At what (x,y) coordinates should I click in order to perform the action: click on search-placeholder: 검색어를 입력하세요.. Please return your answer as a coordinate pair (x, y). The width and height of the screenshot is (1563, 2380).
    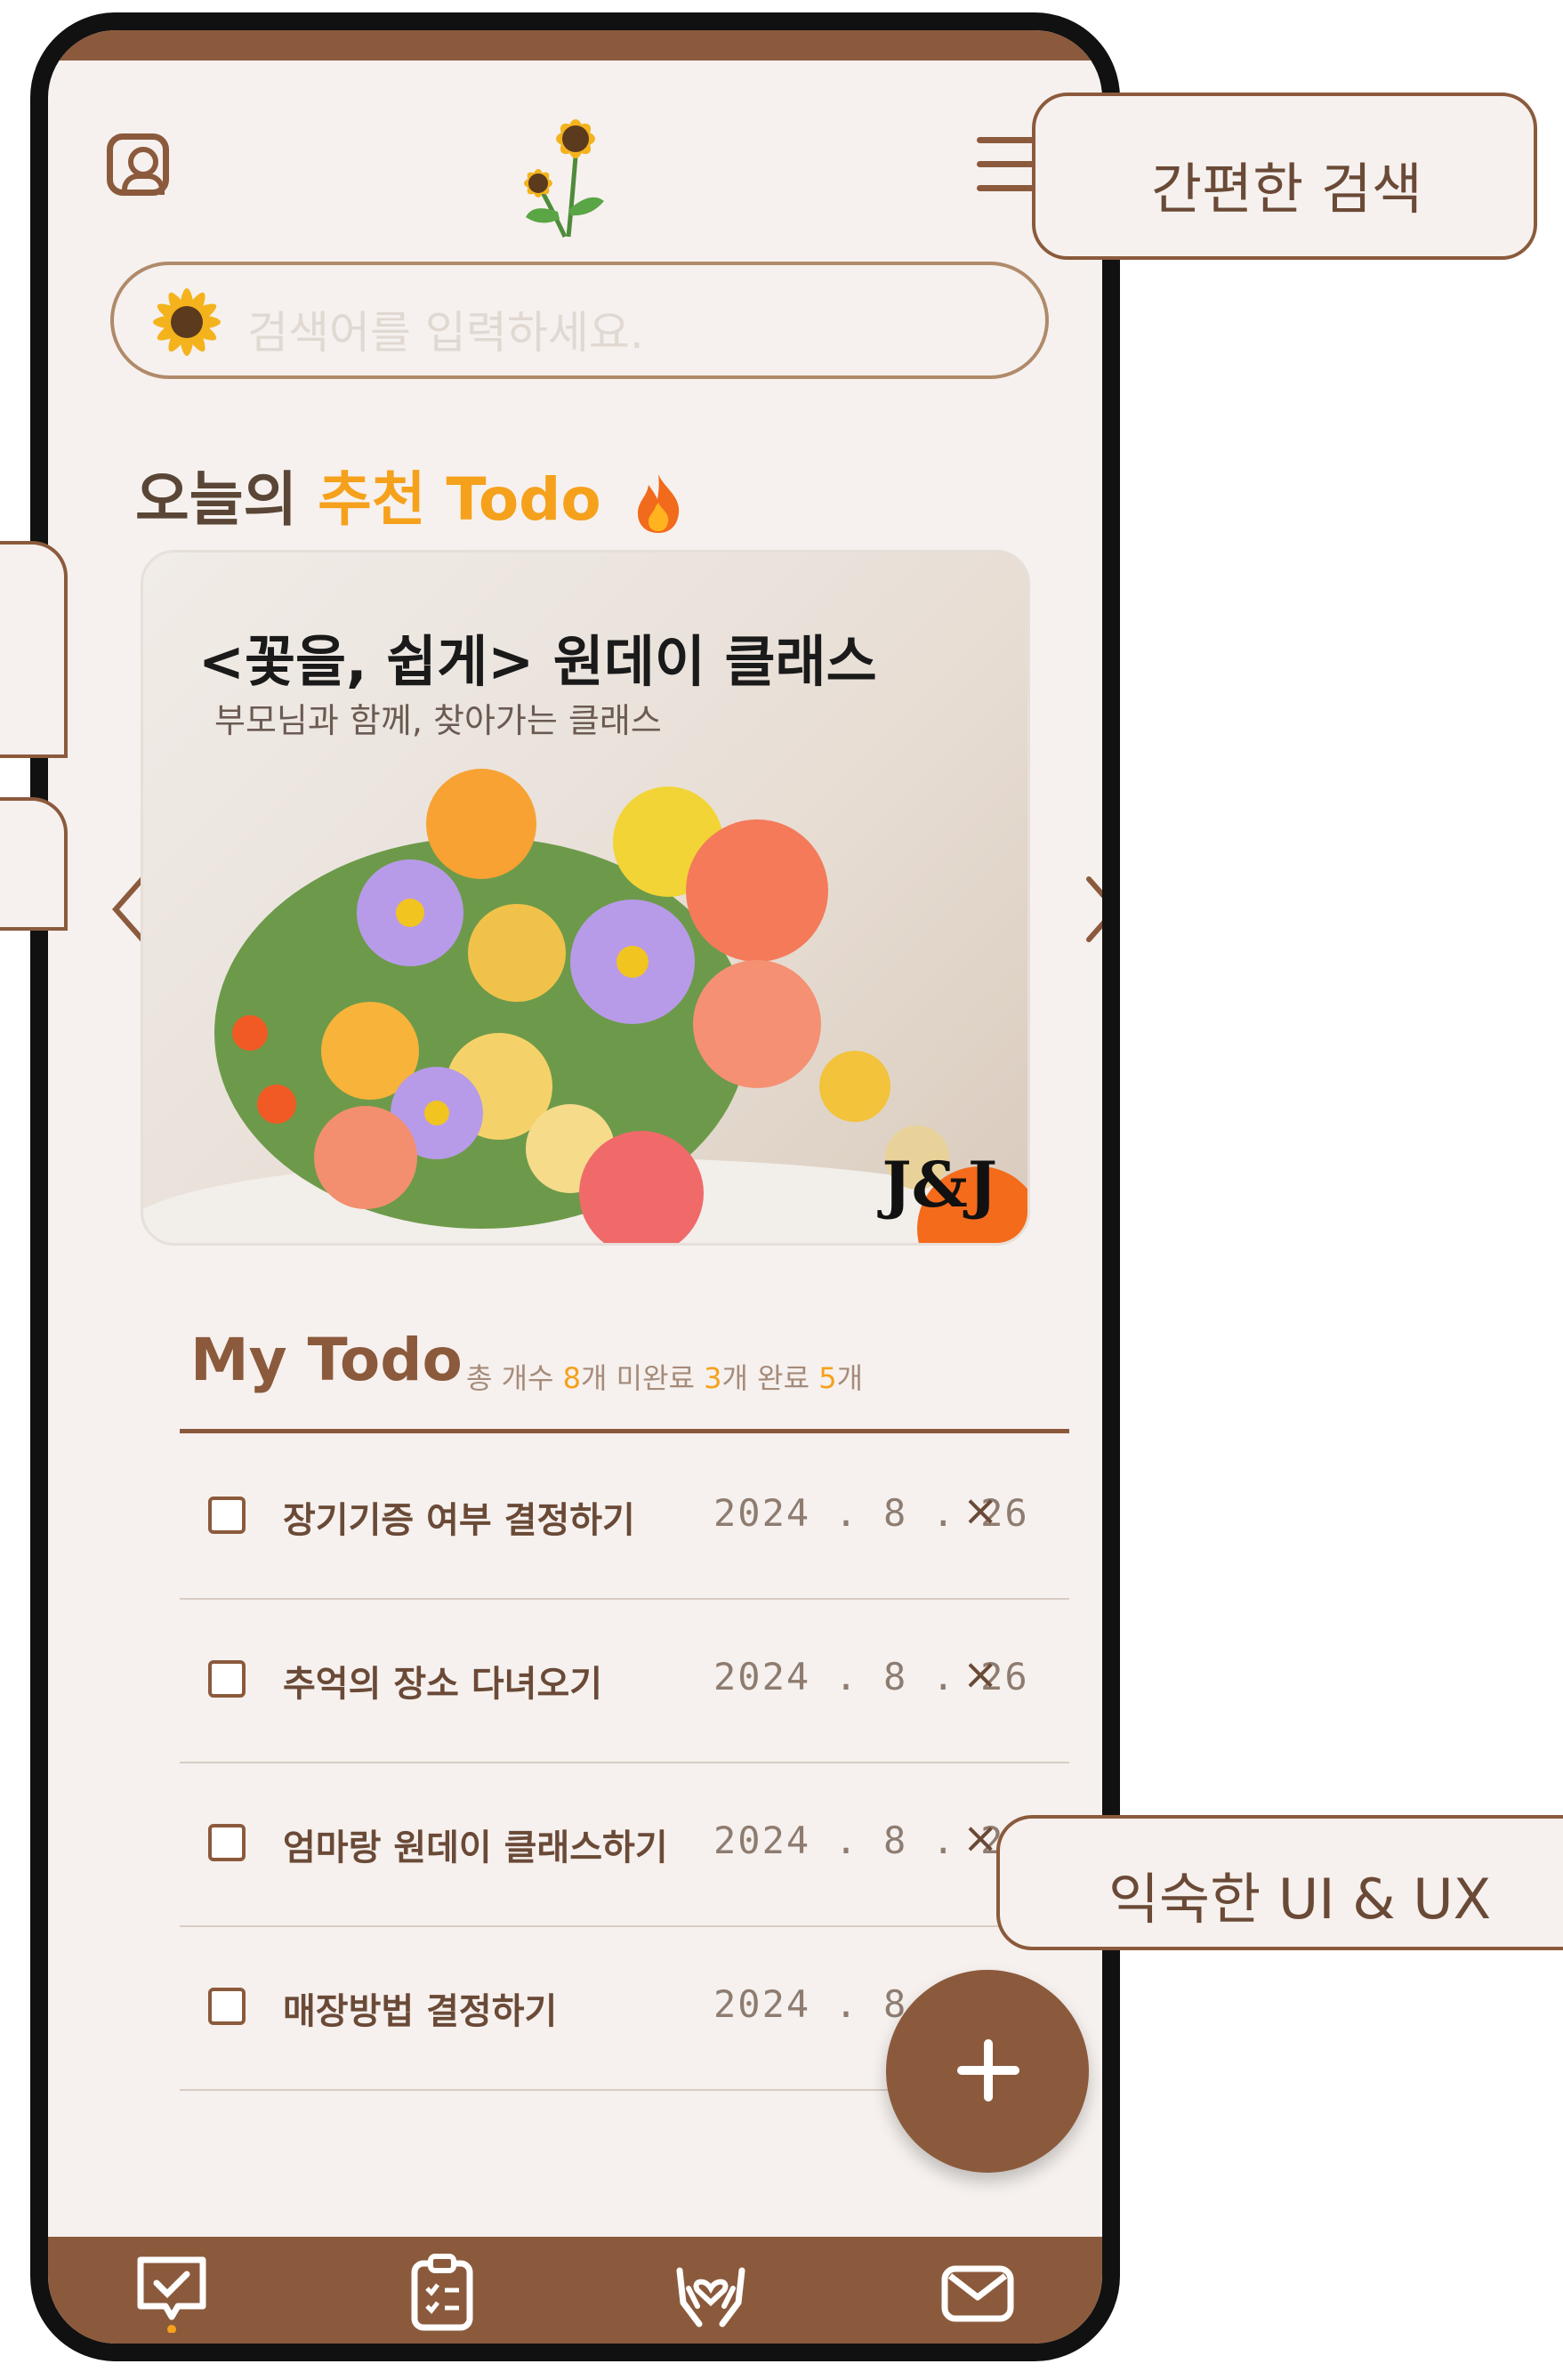
    Looking at the image, I should click on (445, 333).